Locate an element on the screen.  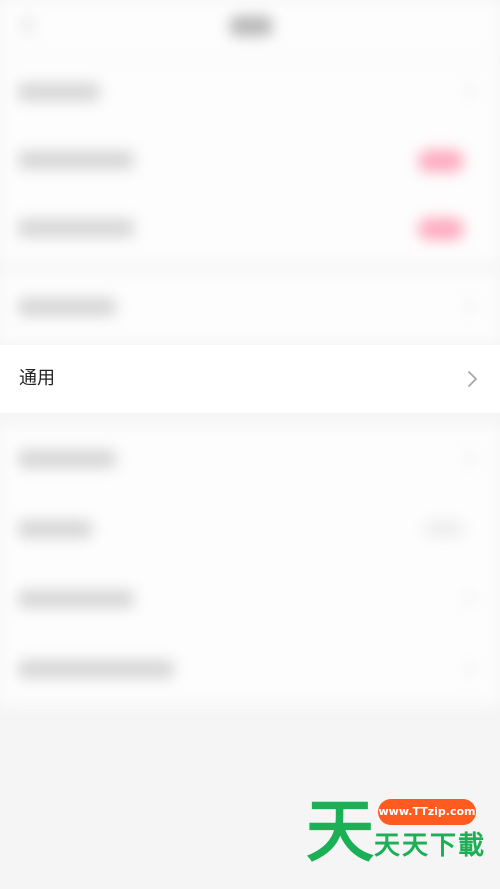
general-label: 通用 is located at coordinates (37, 378).